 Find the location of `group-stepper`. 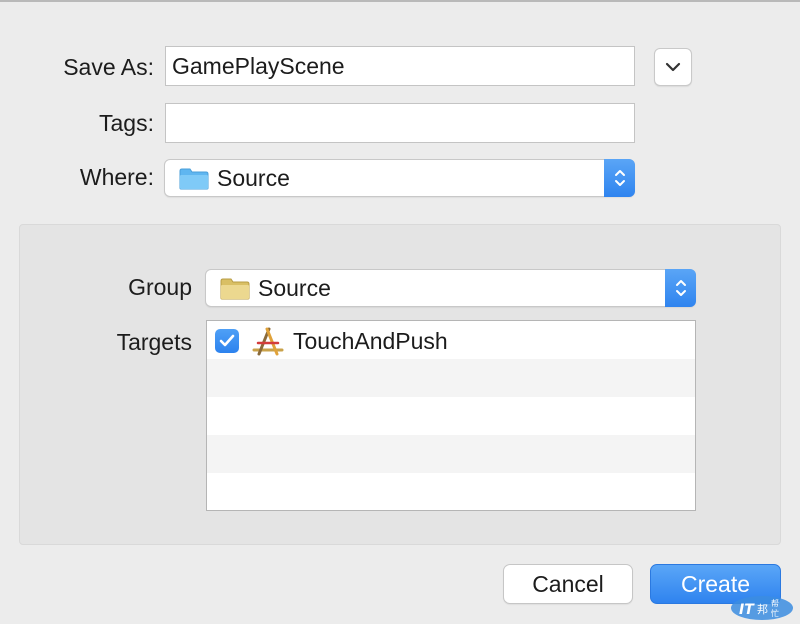

group-stepper is located at coordinates (680, 288).